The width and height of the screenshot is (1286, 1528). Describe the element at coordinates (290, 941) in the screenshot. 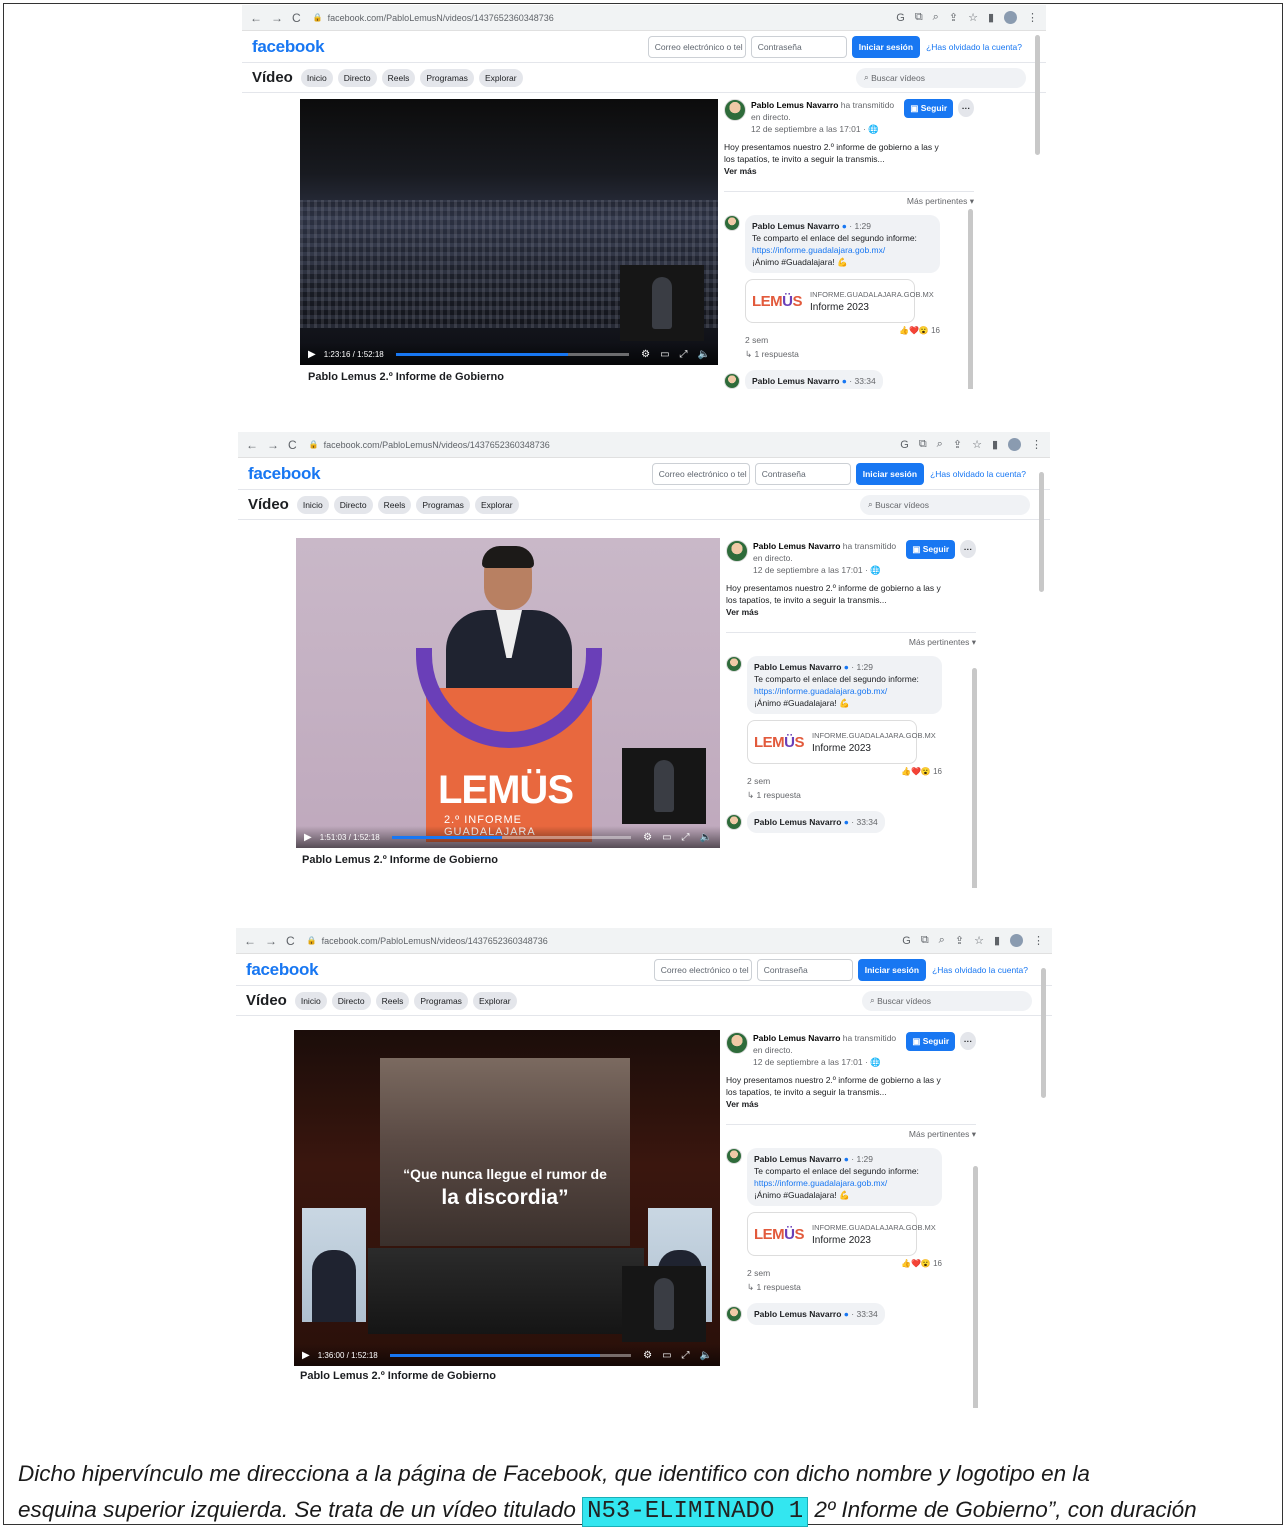

I see `reload-icon: C` at that location.